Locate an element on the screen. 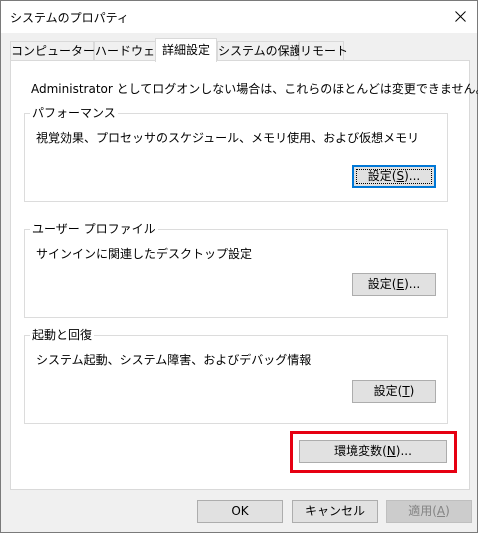  button-label: OK is located at coordinates (240, 511).